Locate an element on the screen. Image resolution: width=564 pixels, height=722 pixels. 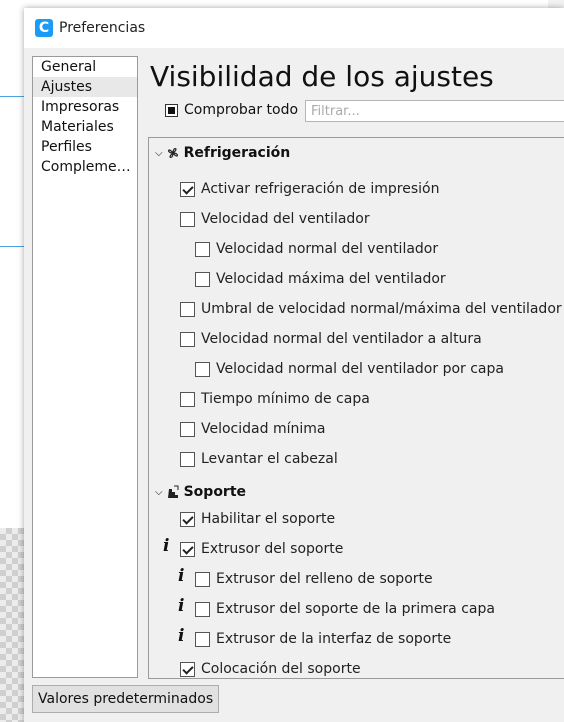
setting-label: Habilitar el soporte is located at coordinates (268, 519).